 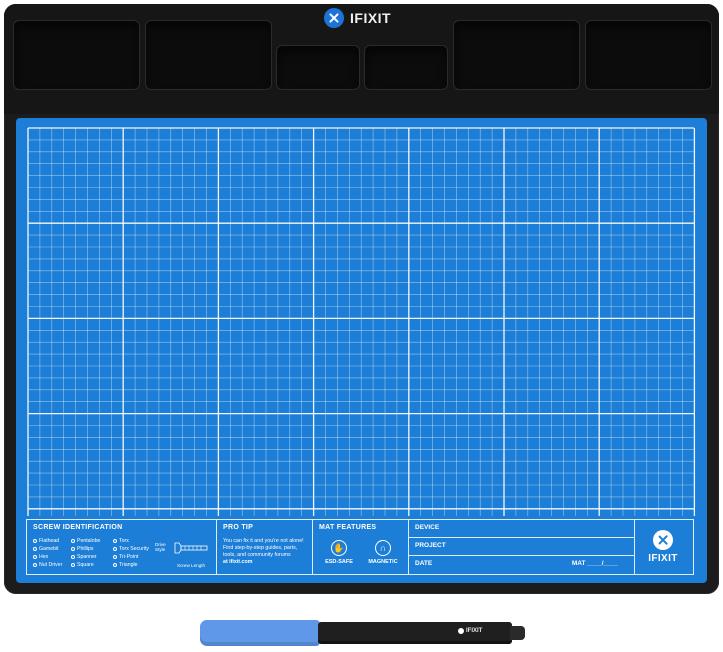 I want to click on esd-safe-feature: ✋ ESD-SAFE, so click(x=339, y=552).